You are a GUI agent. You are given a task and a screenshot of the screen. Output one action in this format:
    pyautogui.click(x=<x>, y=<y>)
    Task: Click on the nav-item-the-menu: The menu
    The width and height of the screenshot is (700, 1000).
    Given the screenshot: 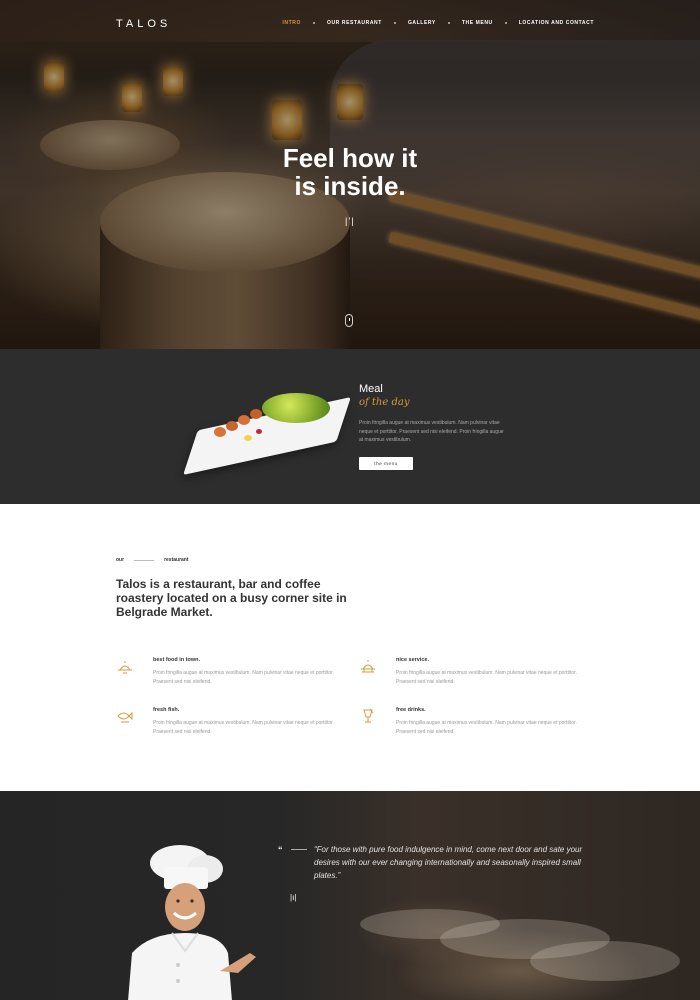 What is the action you would take?
    pyautogui.click(x=477, y=23)
    